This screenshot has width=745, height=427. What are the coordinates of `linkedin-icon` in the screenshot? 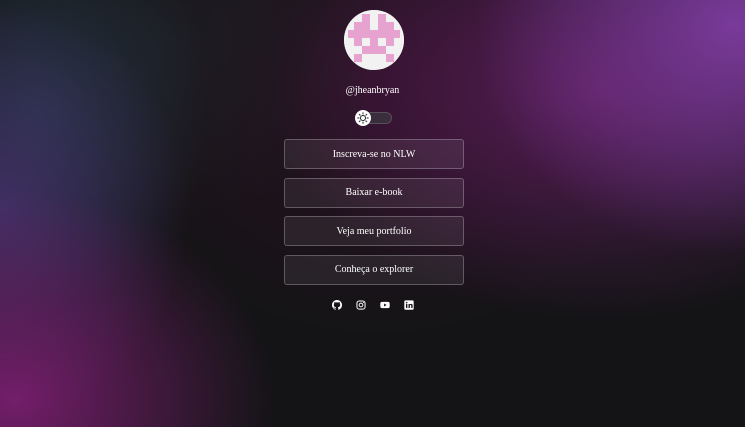 It's located at (408, 305).